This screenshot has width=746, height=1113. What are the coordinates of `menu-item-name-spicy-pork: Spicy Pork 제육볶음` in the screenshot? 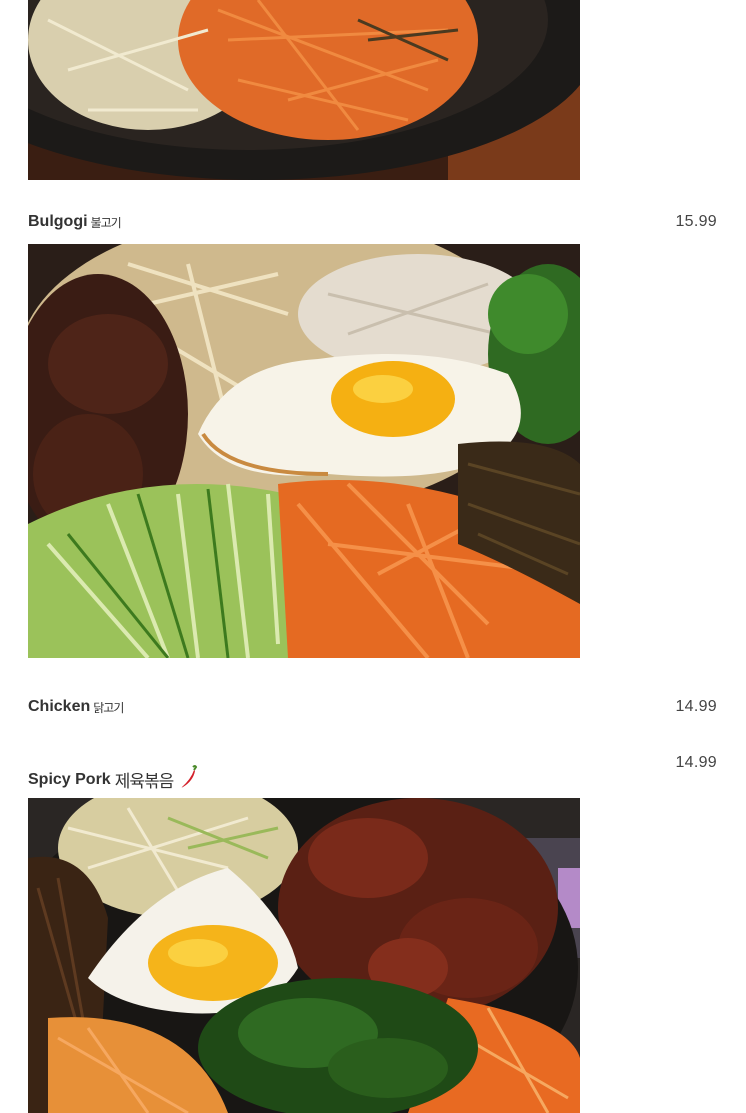 It's located at (113, 779).